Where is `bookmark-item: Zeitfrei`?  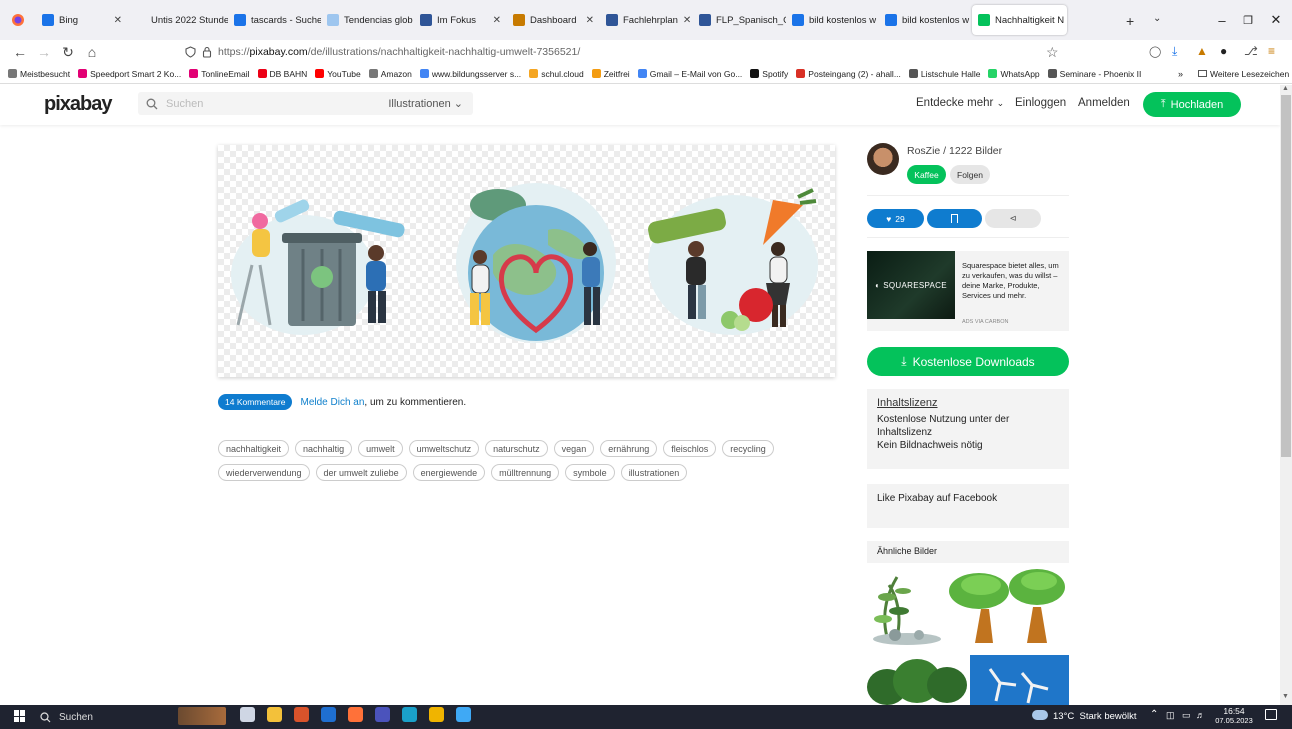 bookmark-item: Zeitfrei is located at coordinates (611, 74).